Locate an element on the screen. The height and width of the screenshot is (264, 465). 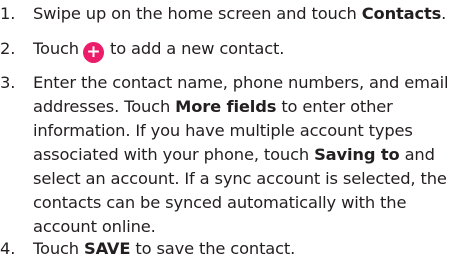
step-number: 2. is located at coordinates (8, 48).